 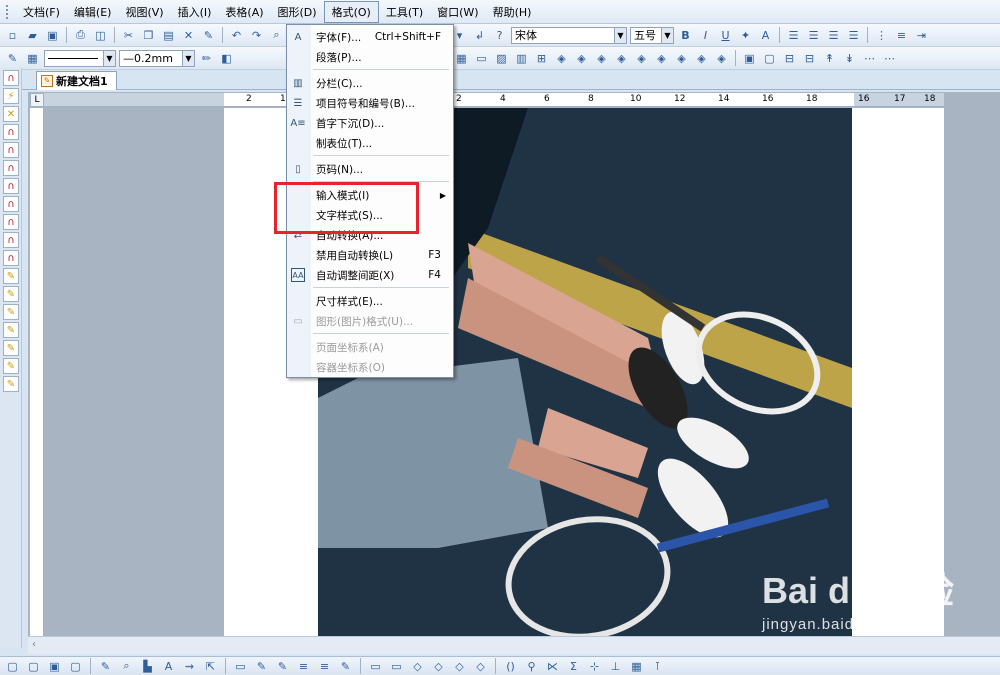 I want to click on image-icon: ▨, so click(x=501, y=58).